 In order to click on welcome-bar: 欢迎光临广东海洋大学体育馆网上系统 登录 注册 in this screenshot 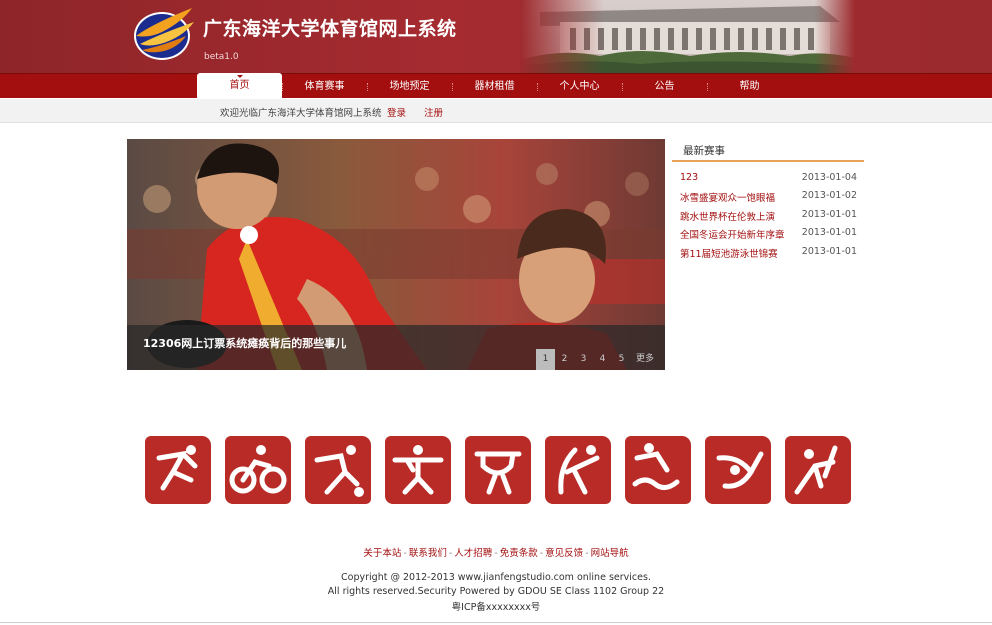, I will do `click(496, 111)`.